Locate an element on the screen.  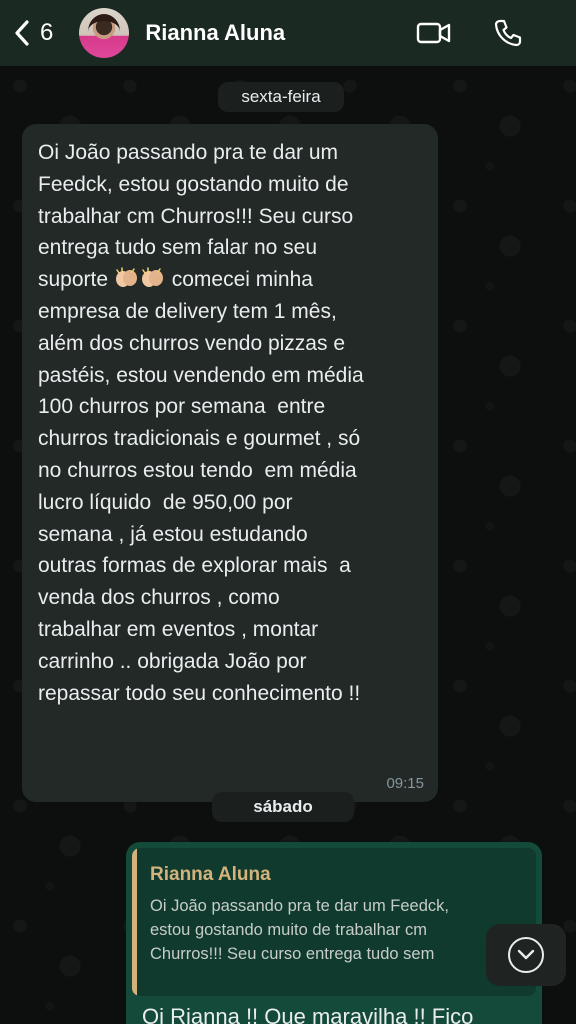
unread-count: 6 is located at coordinates (47, 32).